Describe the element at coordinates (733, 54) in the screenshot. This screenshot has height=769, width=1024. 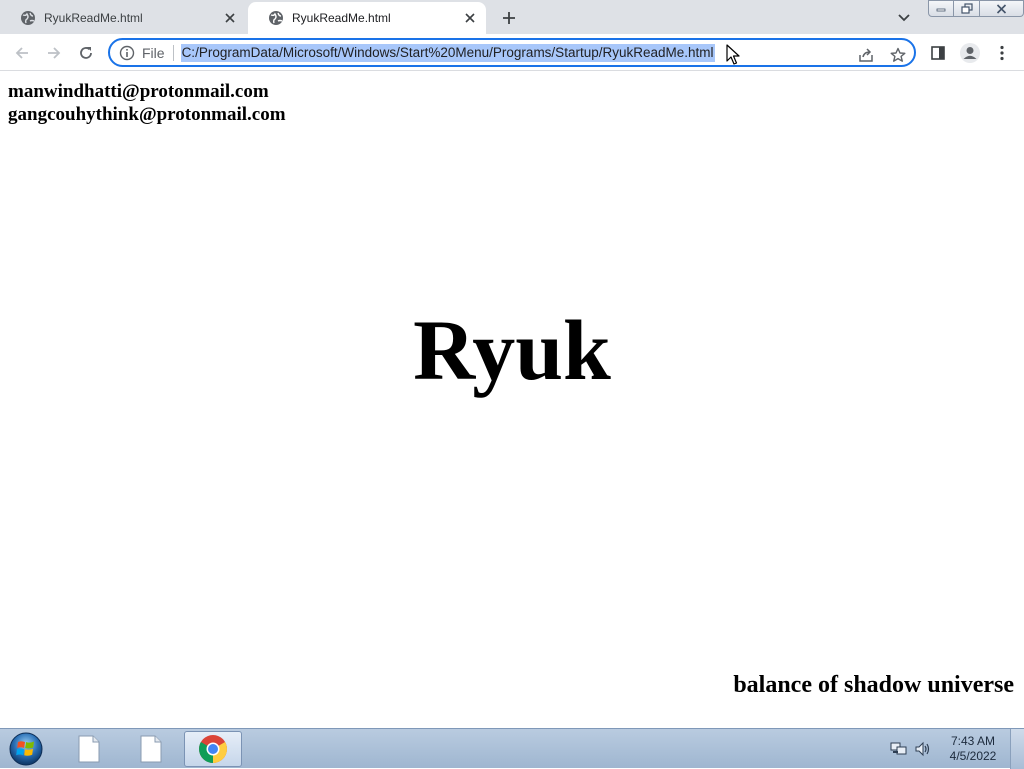
I see `mouse-cursor-icon` at that location.